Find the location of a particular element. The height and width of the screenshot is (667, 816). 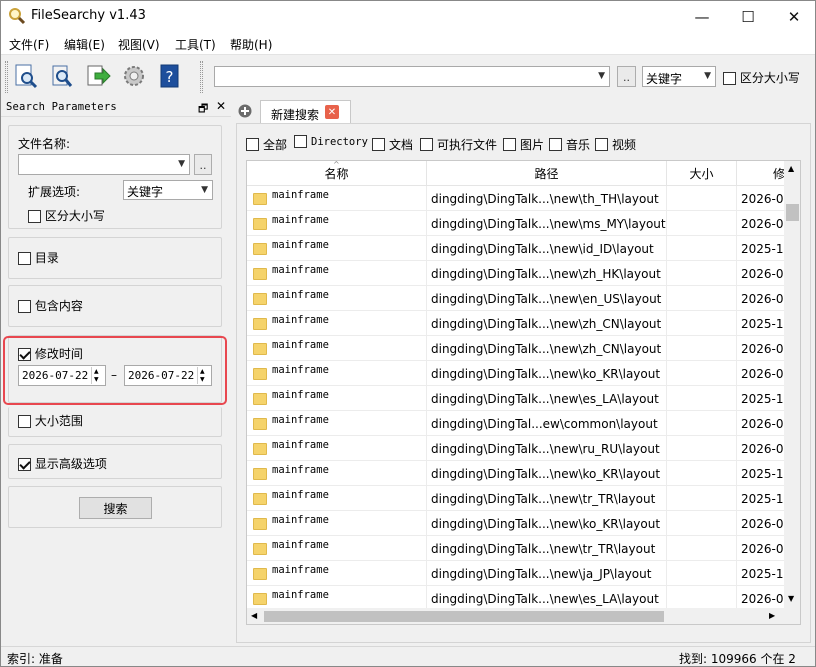

ext-select: 关键字 ▼ is located at coordinates (168, 190).